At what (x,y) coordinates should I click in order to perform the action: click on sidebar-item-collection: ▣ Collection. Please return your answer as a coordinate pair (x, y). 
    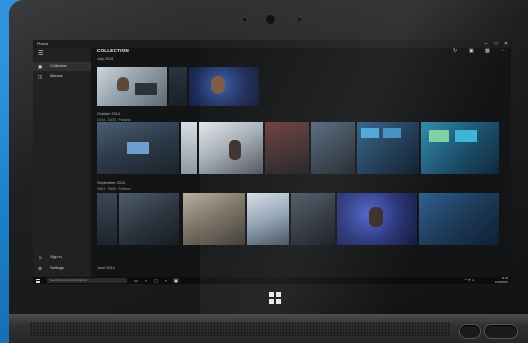
    Looking at the image, I should click on (62, 66).